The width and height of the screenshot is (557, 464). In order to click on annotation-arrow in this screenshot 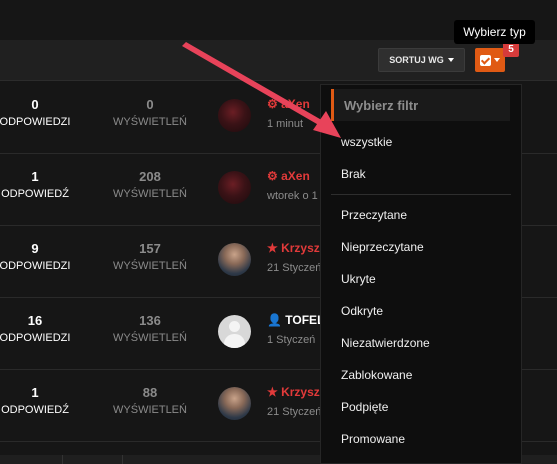, I will do `click(261, 90)`.